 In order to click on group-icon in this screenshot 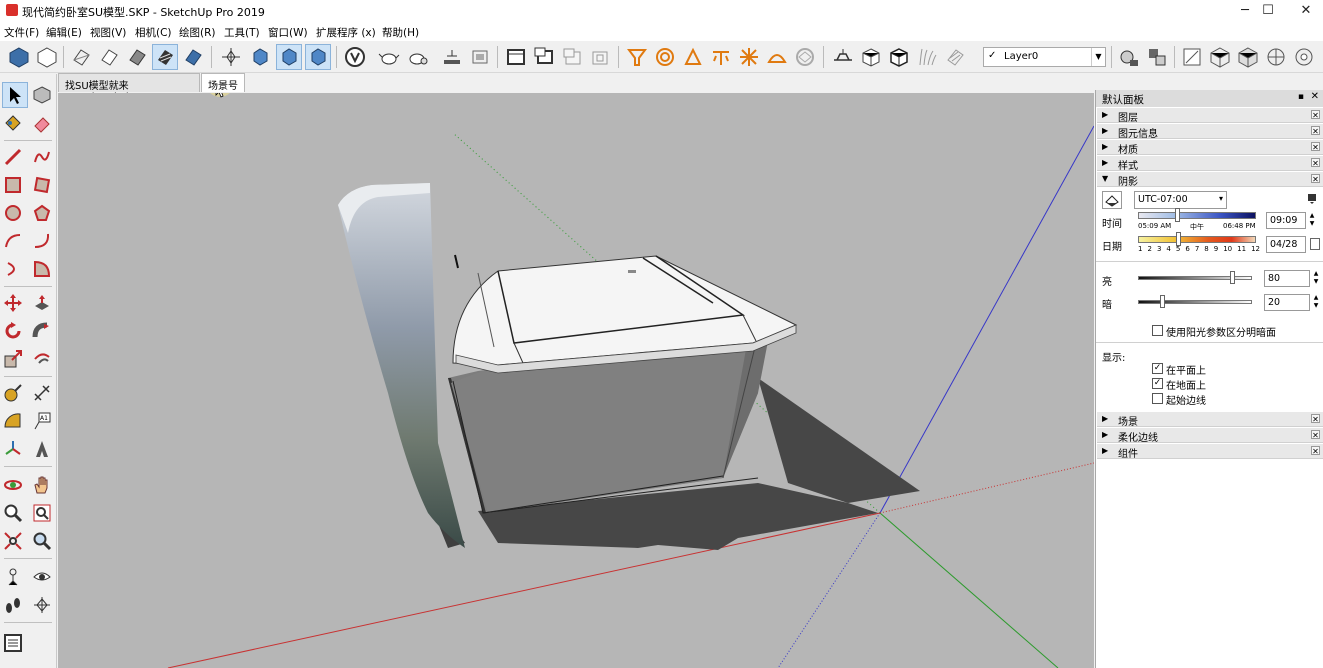, I will do `click(47, 57)`.